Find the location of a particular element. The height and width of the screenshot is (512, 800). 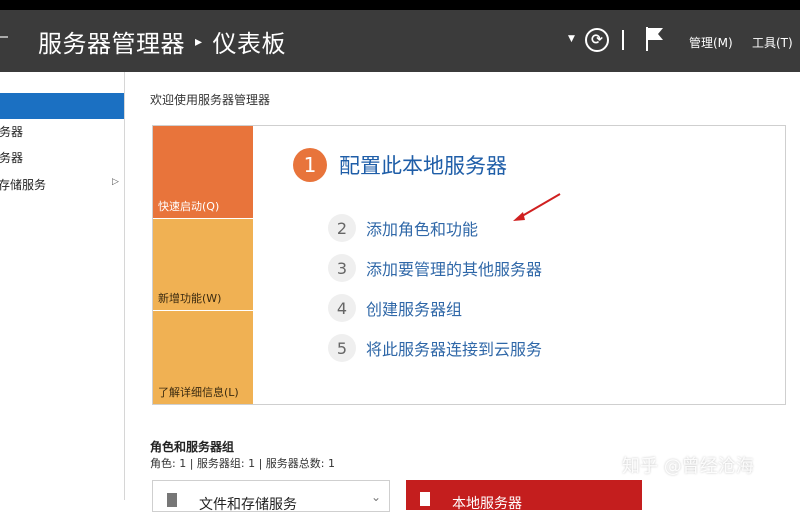

step-add-other-servers: 3 添加要管理的其他服务器 is located at coordinates (435, 268).